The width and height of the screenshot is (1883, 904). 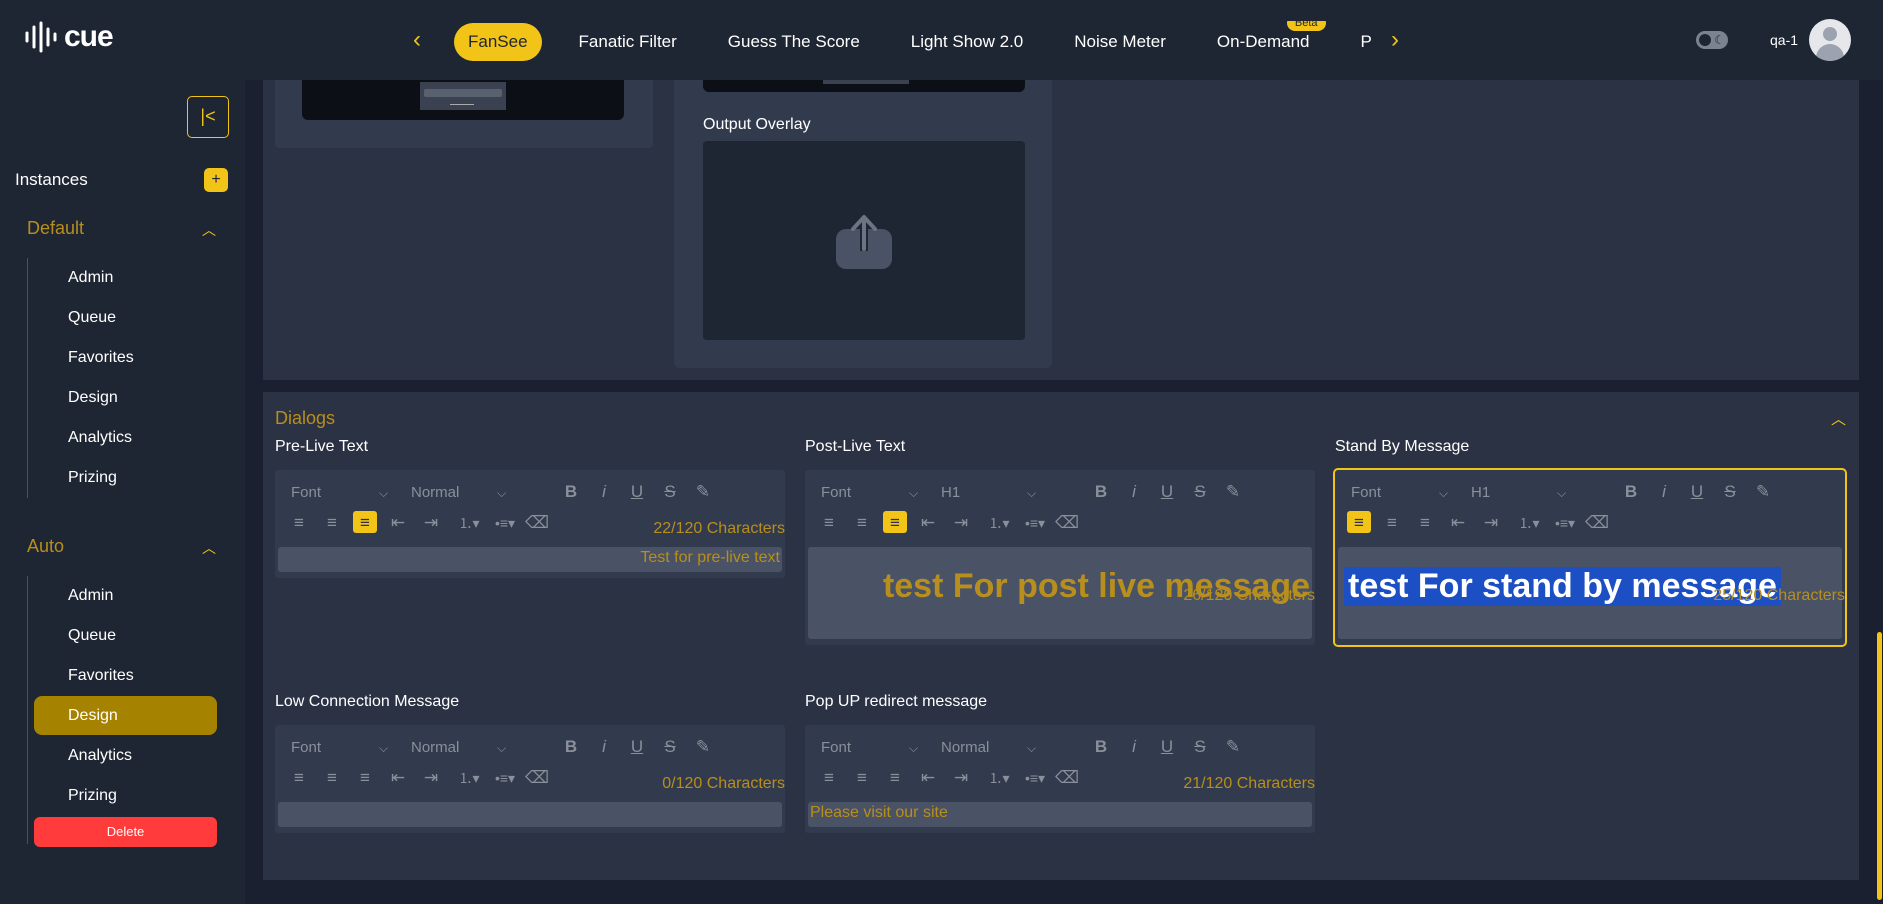 I want to click on avatar, so click(x=1830, y=40).